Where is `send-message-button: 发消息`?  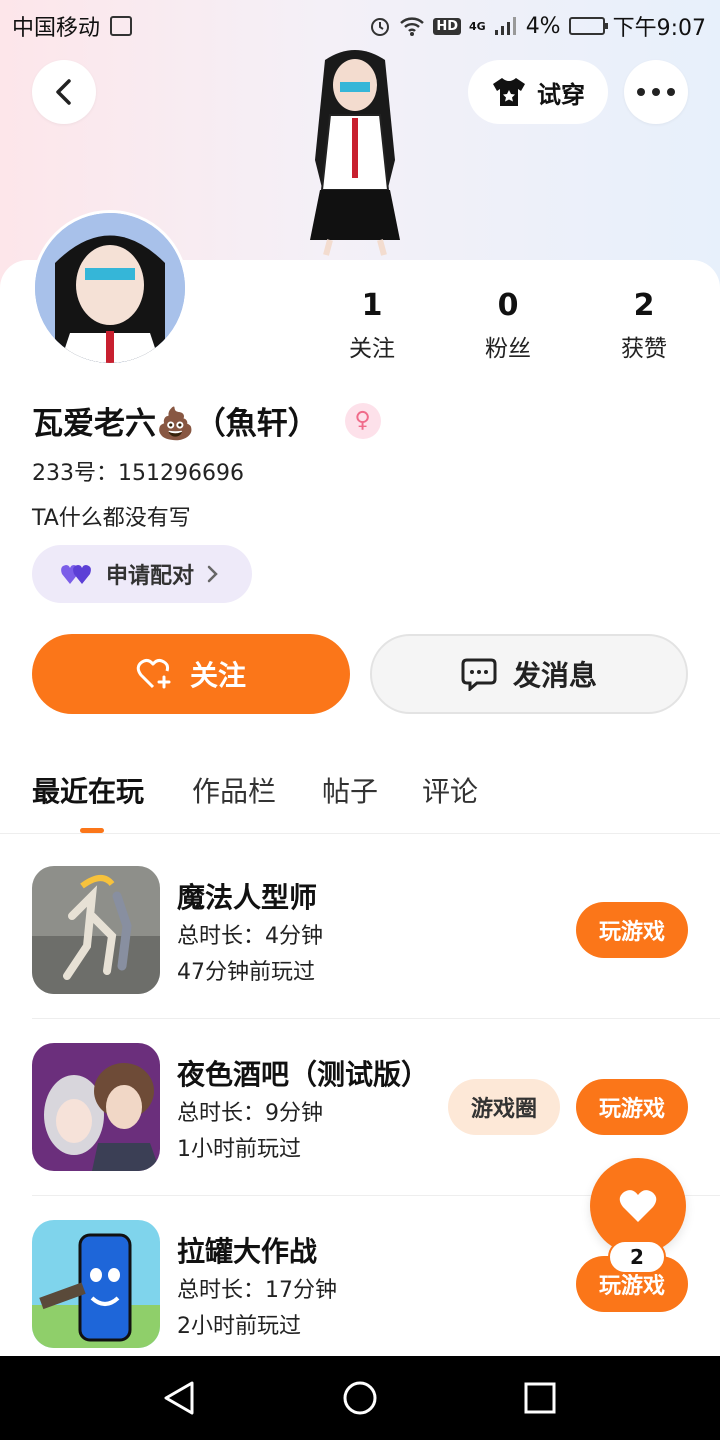 send-message-button: 发消息 is located at coordinates (529, 674).